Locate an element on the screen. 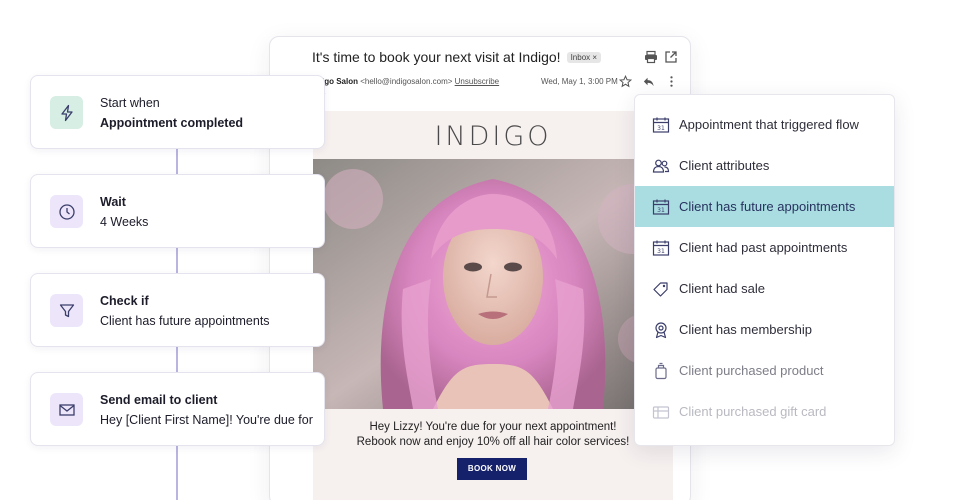 The width and height of the screenshot is (960, 500). menu-item-label: Client had past appointments is located at coordinates (763, 247).